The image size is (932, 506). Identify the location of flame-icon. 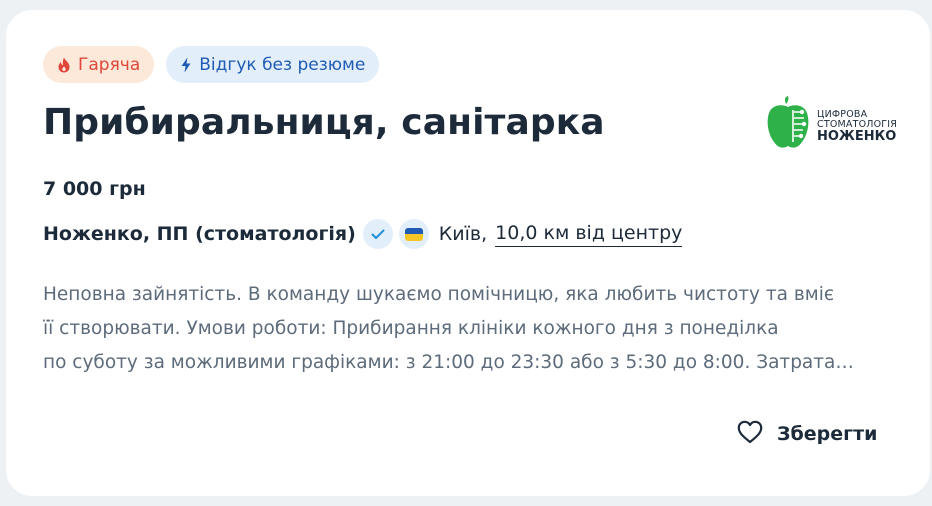
(64, 65).